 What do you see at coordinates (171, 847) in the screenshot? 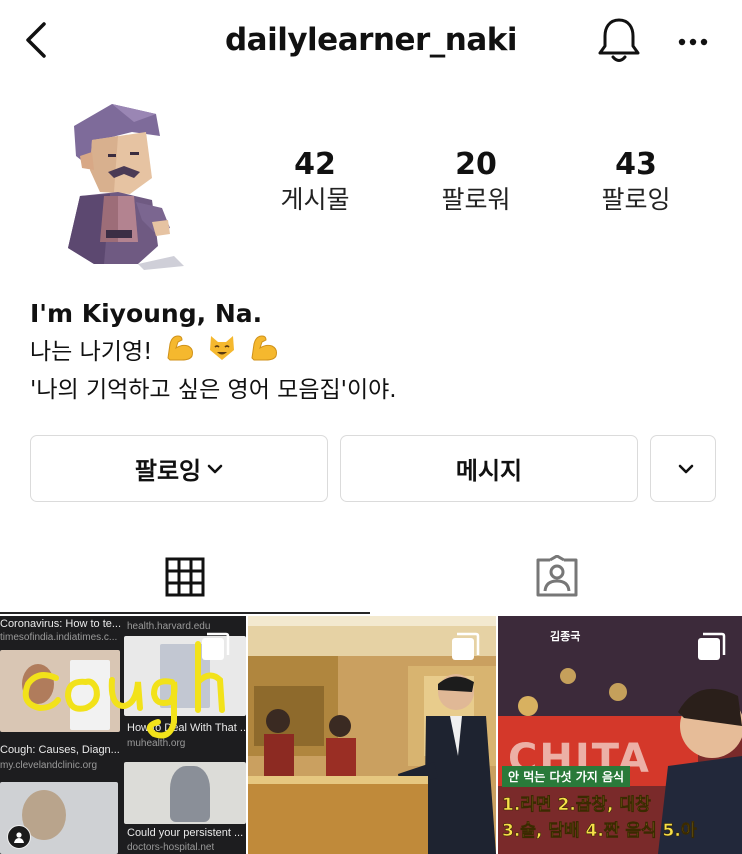
I see `result-source: doctors-hospital.net` at bounding box center [171, 847].